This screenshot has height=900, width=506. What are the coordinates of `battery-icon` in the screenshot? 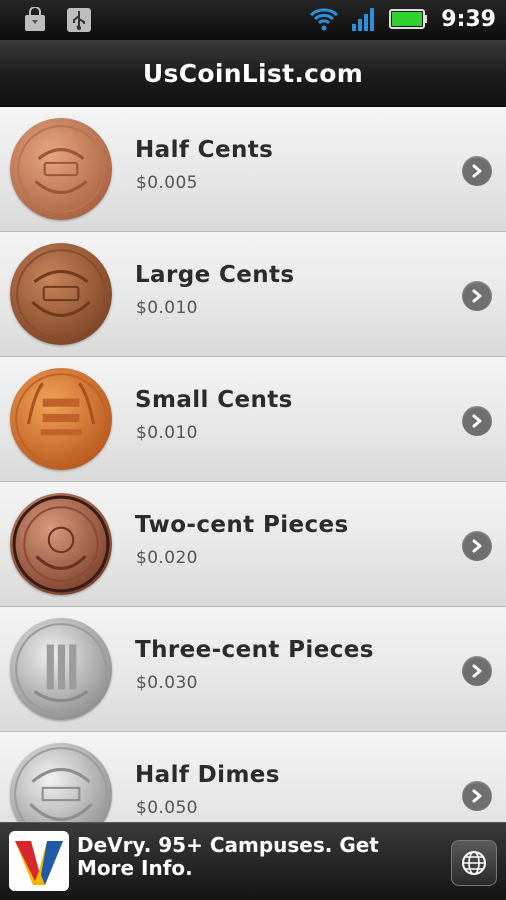 It's located at (408, 19).